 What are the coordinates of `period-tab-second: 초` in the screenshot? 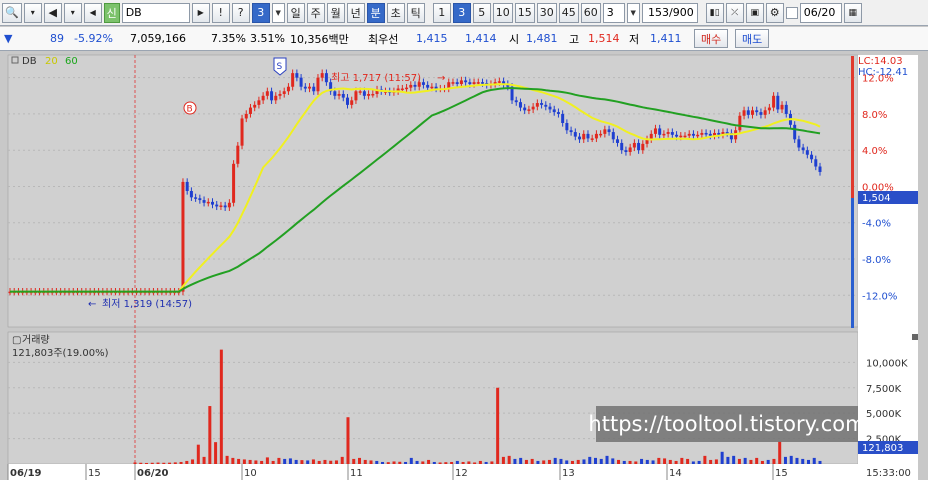 It's located at (395, 12).